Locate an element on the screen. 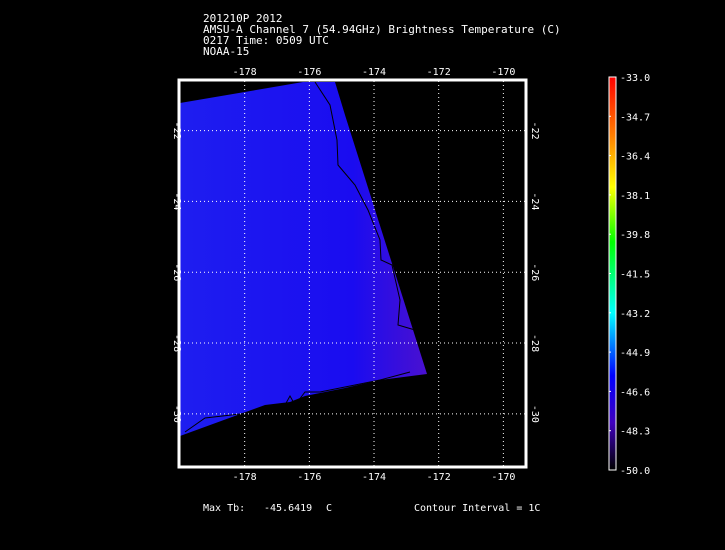 The height and width of the screenshot is (550, 725). colorbar-tick-label: -41.5 is located at coordinates (635, 275).